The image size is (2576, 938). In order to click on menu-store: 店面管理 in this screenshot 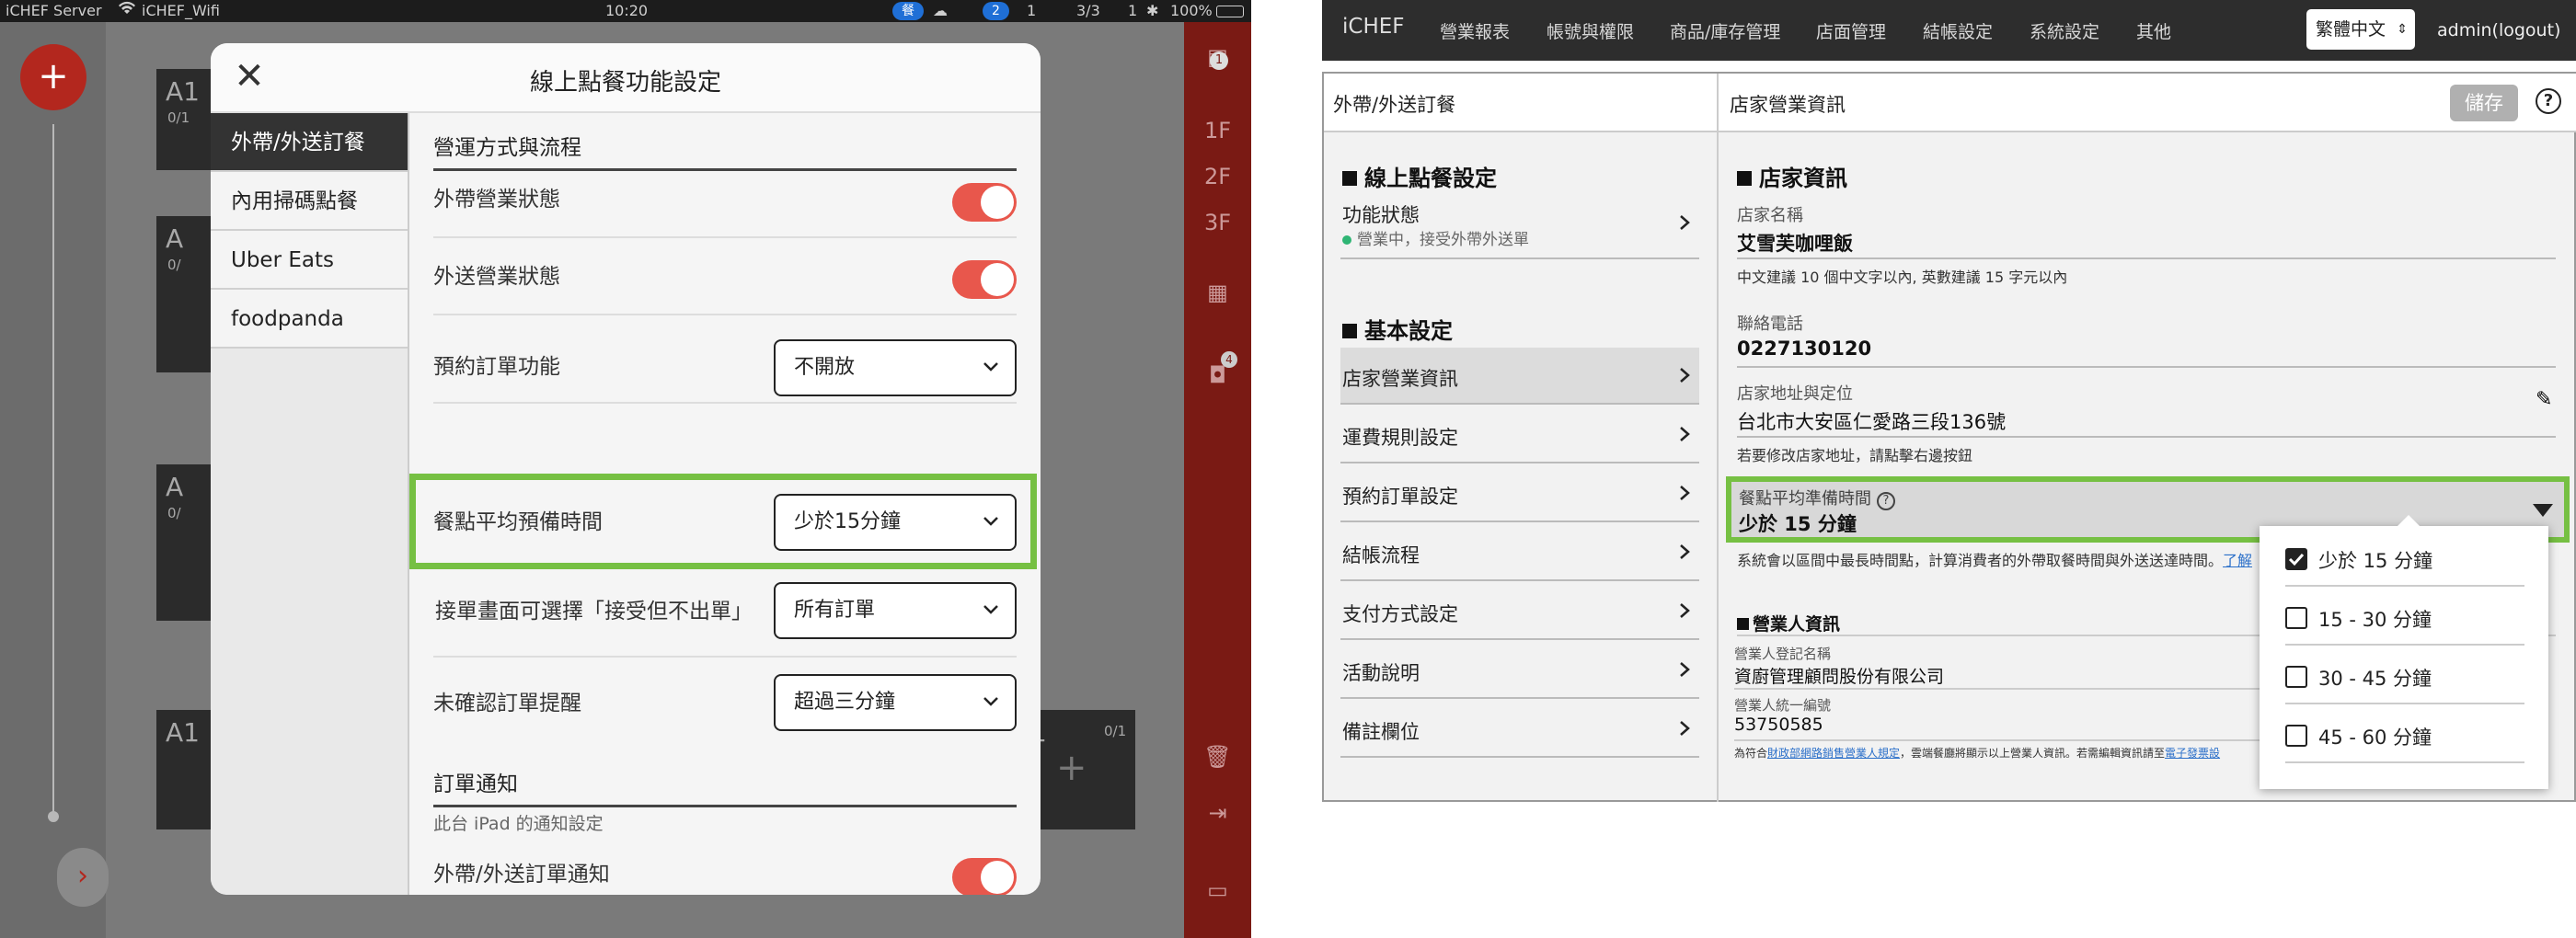, I will do `click(1851, 31)`.